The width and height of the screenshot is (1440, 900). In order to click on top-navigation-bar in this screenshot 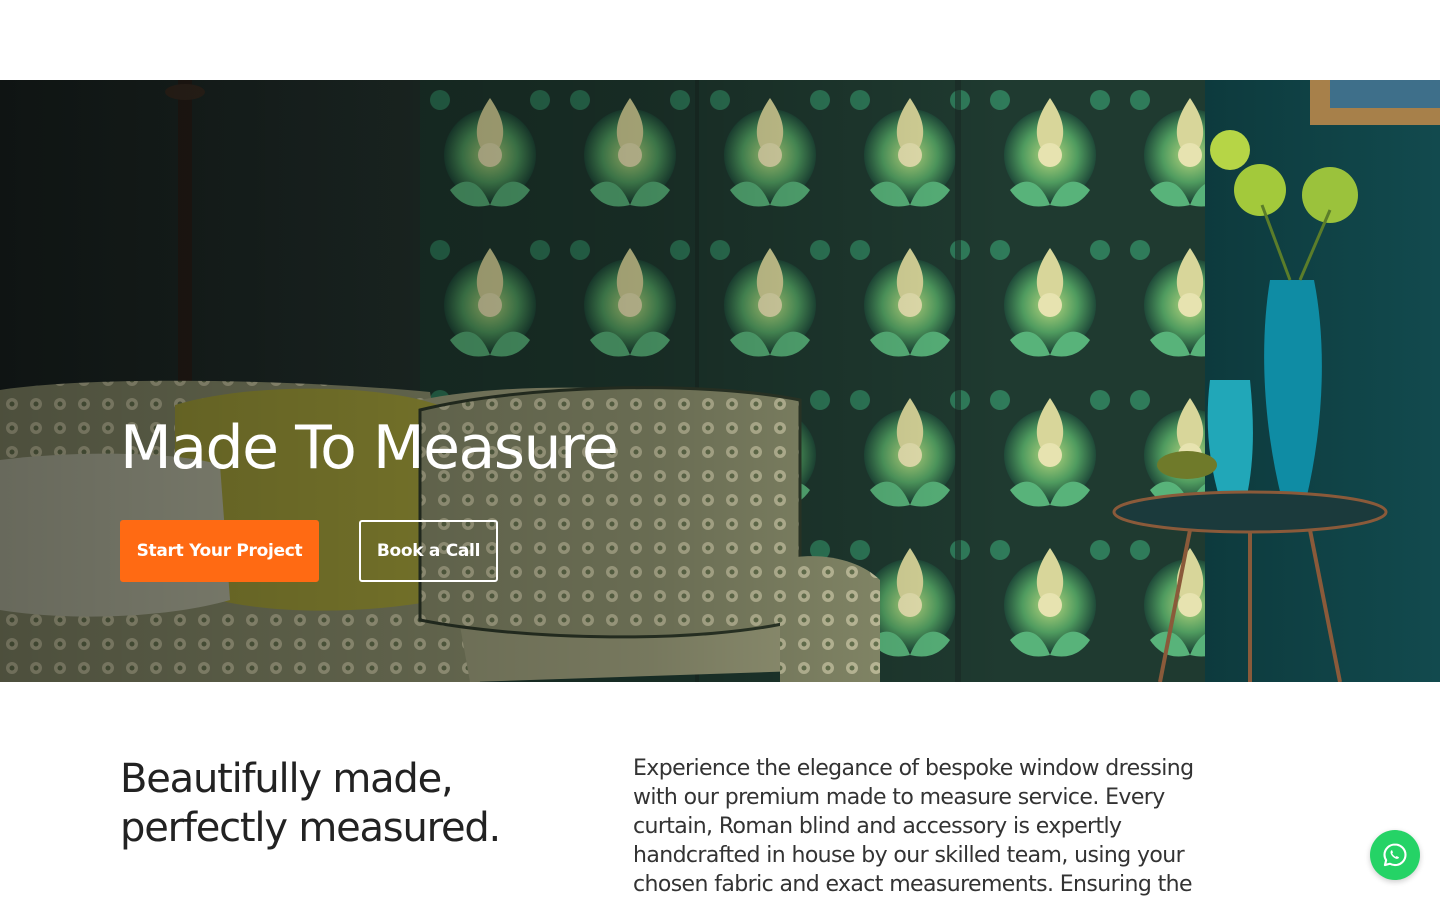, I will do `click(720, 40)`.